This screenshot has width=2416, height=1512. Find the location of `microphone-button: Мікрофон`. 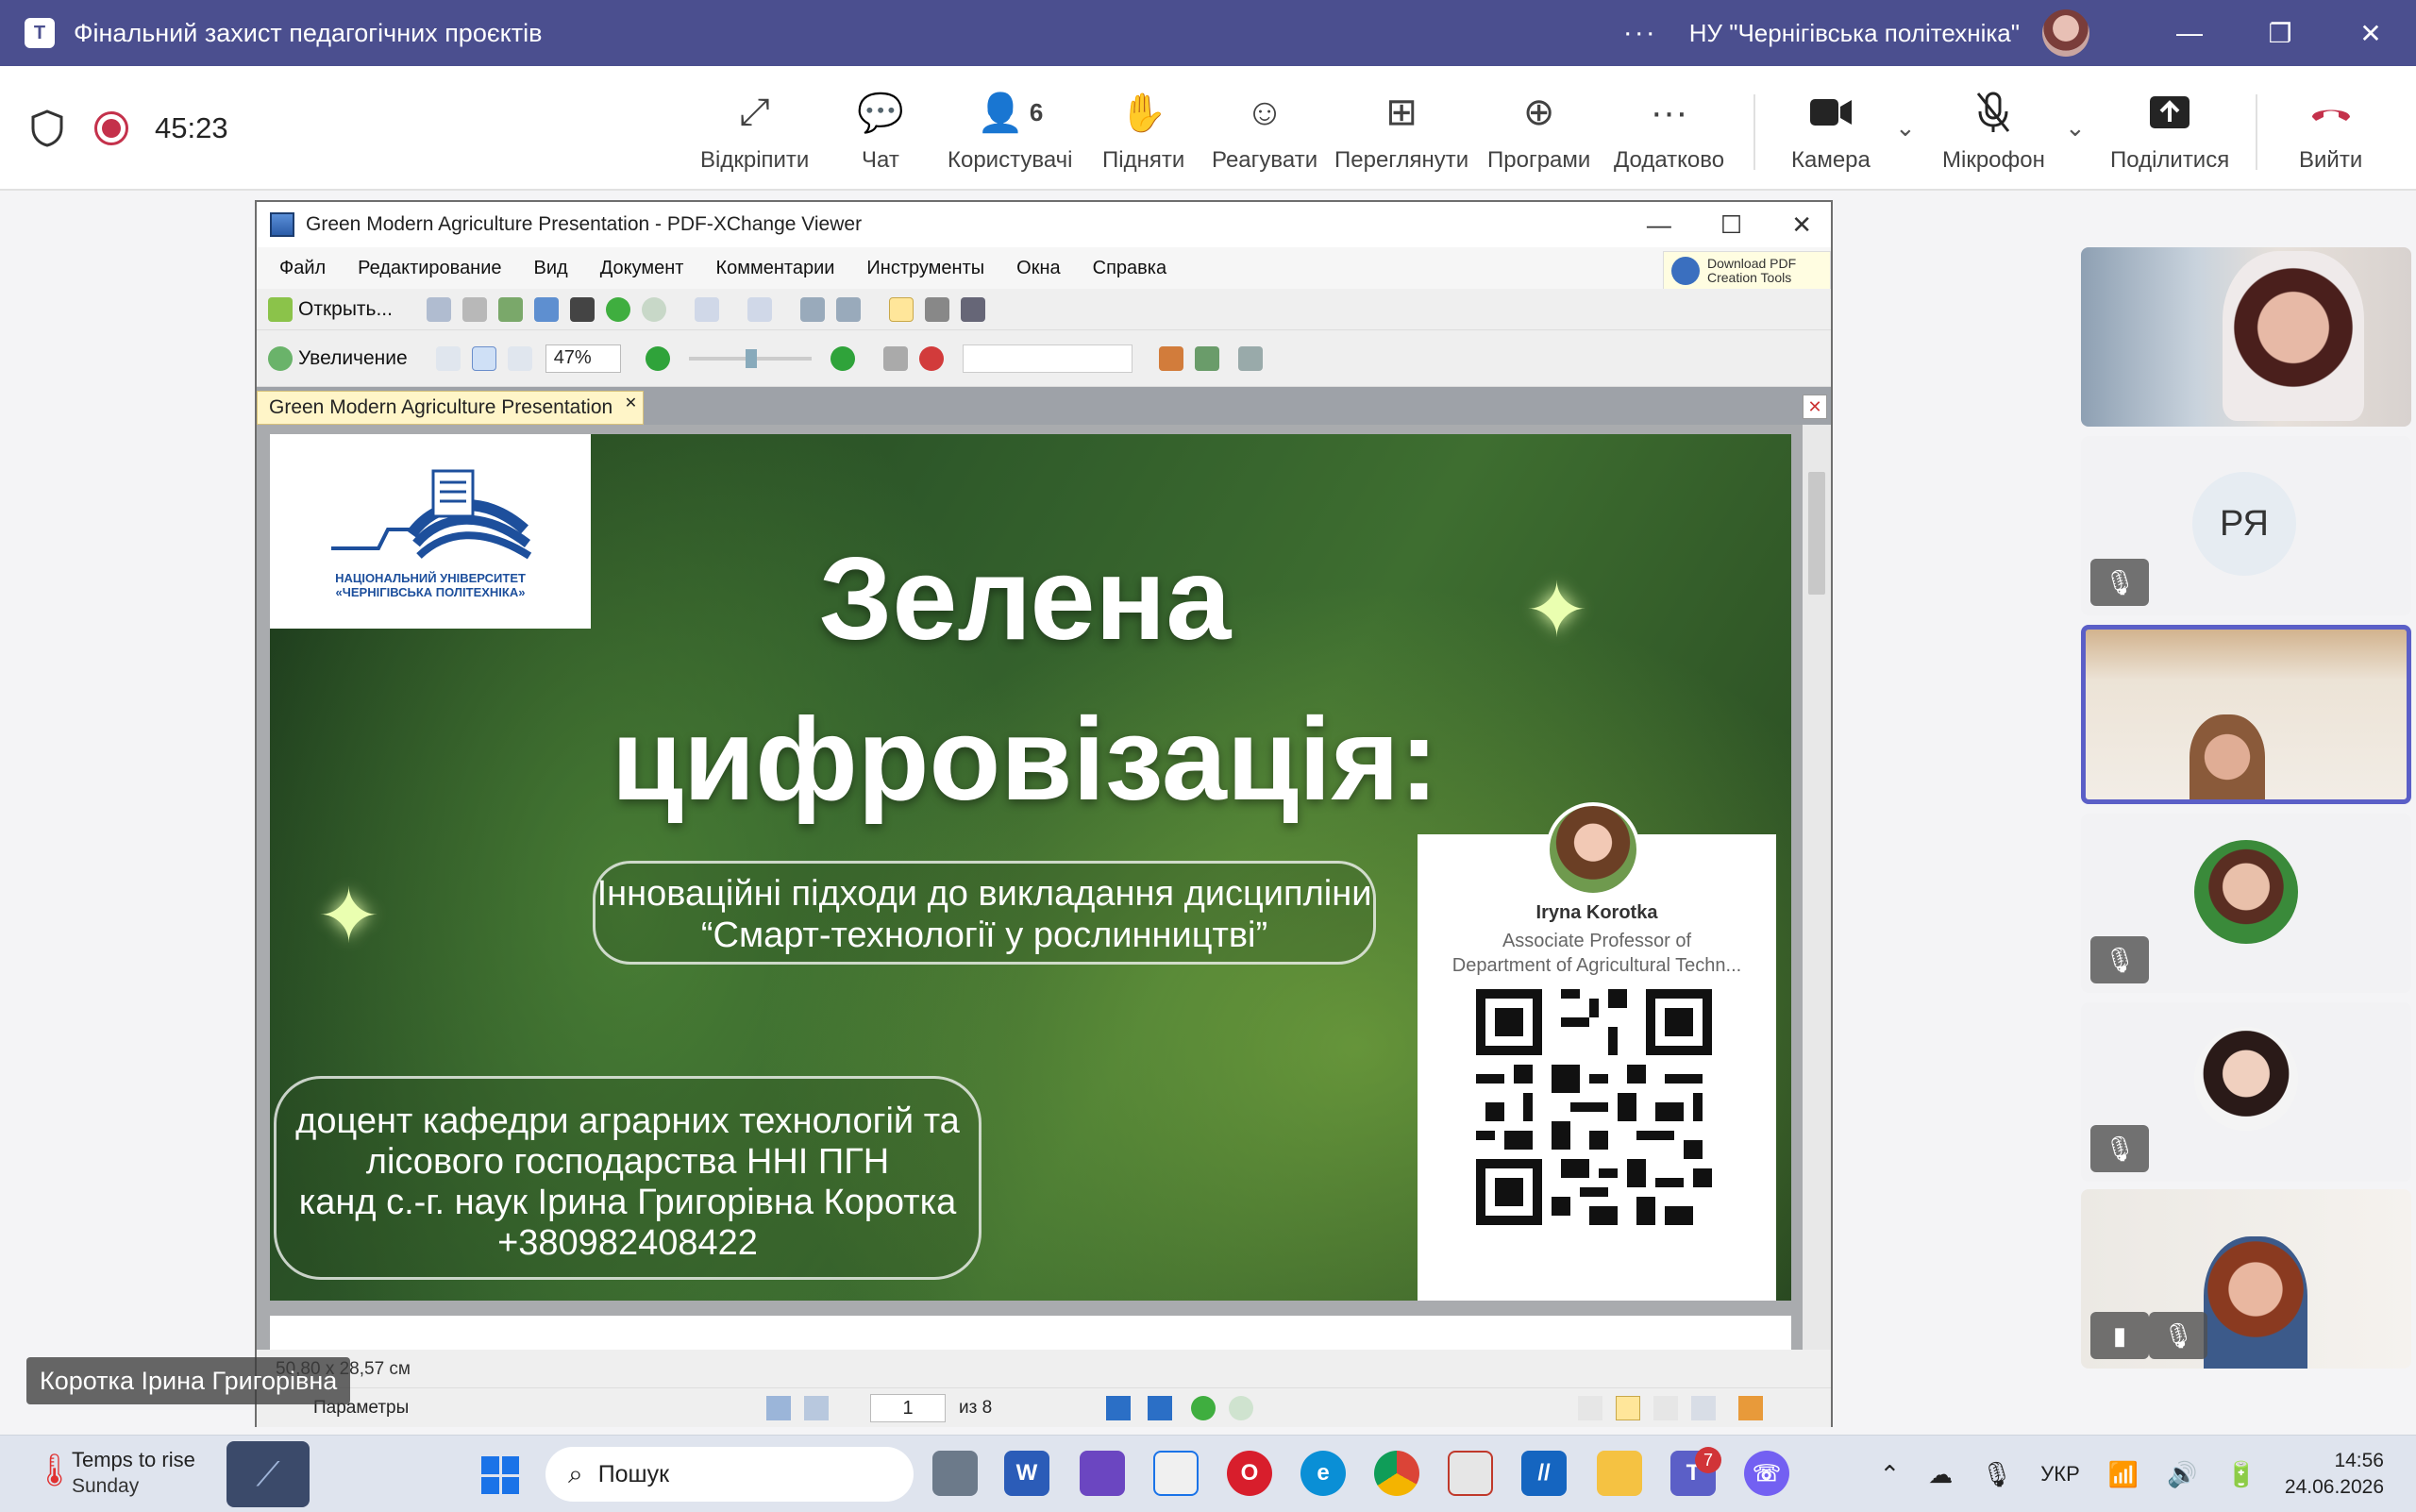

microphone-button: Мікрофон is located at coordinates (1993, 129).